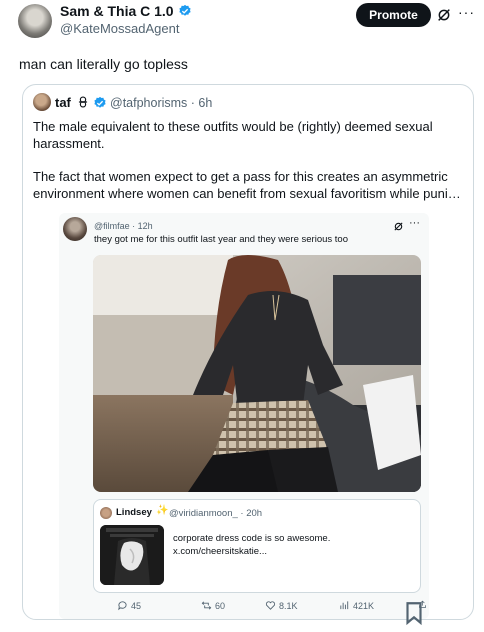 This screenshot has height=632, width=484. What do you see at coordinates (252, 538) in the screenshot?
I see `nested-text-line: corporate dress code is so awesome.` at bounding box center [252, 538].